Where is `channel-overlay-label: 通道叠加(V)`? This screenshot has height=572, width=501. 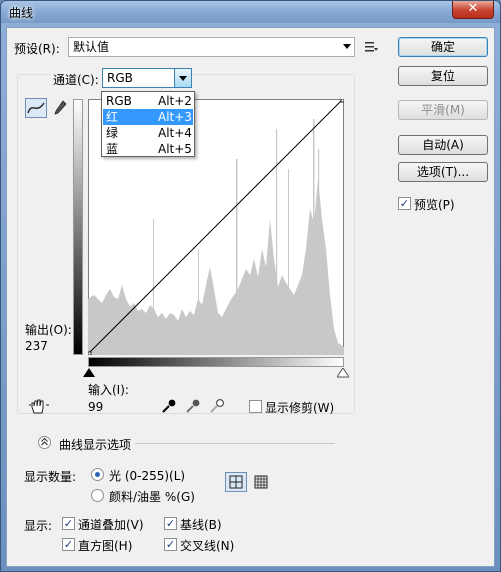
channel-overlay-label: 通道叠加(V) is located at coordinates (111, 525).